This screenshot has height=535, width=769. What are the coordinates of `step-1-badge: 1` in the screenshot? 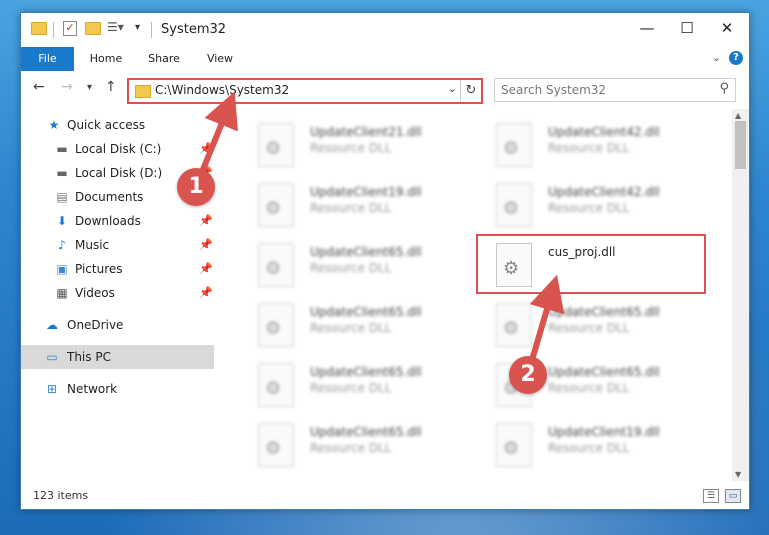 It's located at (196, 187).